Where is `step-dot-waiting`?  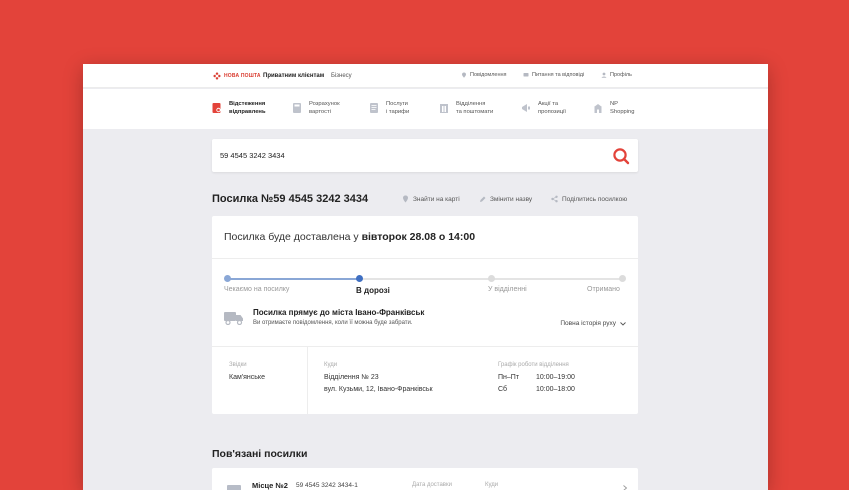
step-dot-waiting is located at coordinates (227, 278).